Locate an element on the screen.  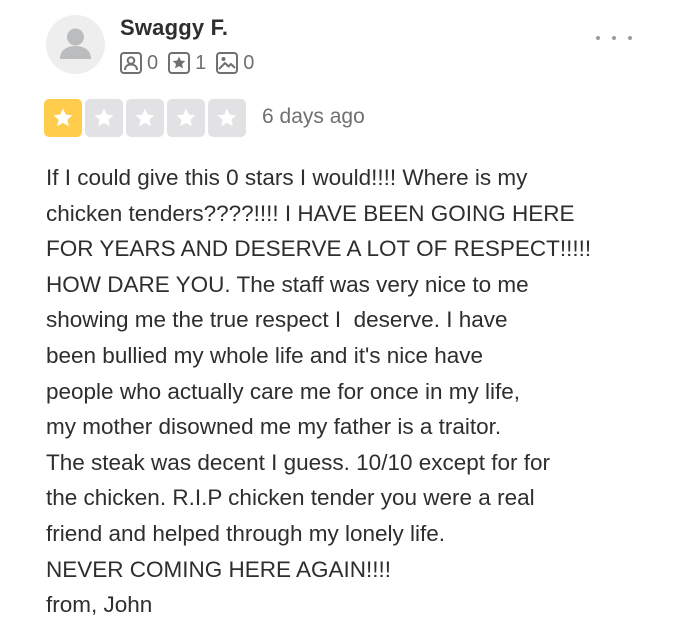
more-dots-icon is located at coordinates (614, 38).